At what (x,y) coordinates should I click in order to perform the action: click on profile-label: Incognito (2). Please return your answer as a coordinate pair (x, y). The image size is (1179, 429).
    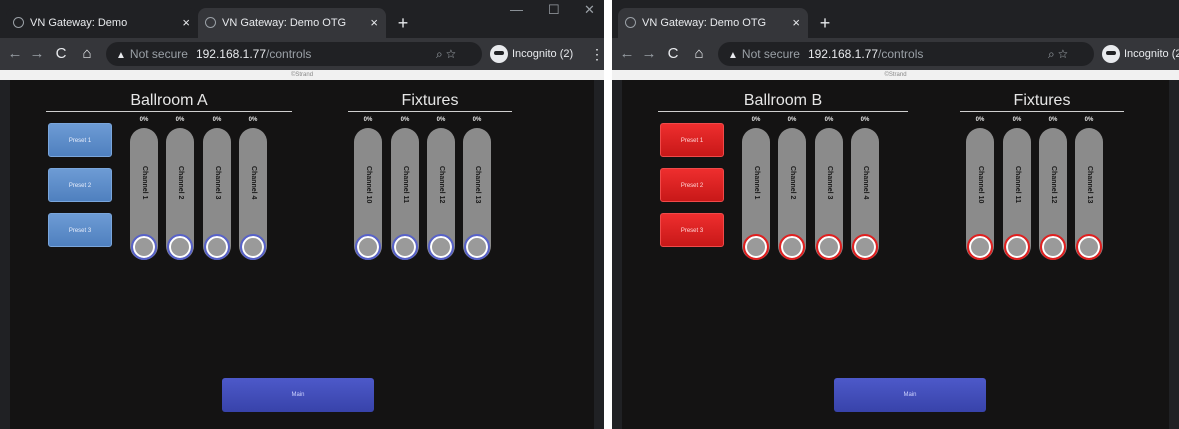
    Looking at the image, I should click on (1151, 54).